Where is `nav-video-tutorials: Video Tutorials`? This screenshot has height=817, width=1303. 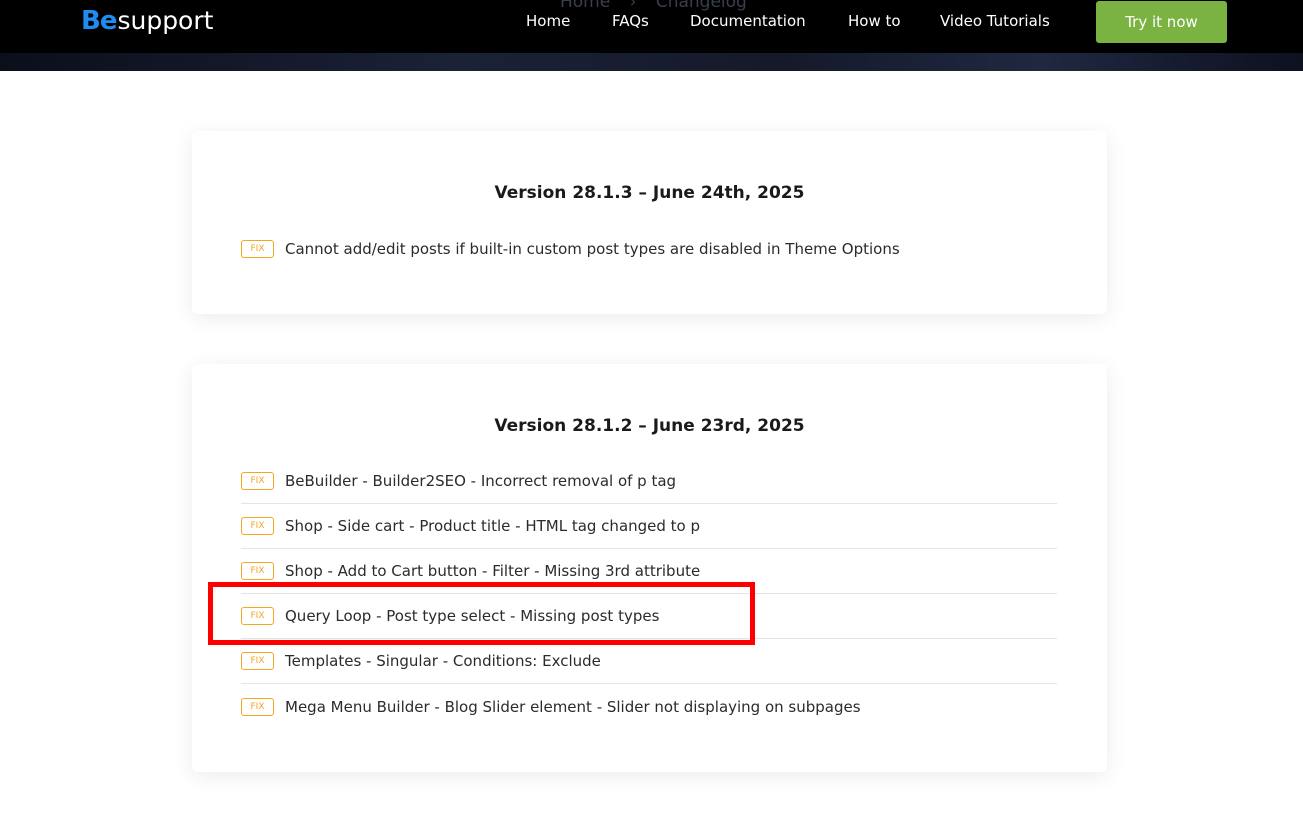 nav-video-tutorials: Video Tutorials is located at coordinates (995, 23).